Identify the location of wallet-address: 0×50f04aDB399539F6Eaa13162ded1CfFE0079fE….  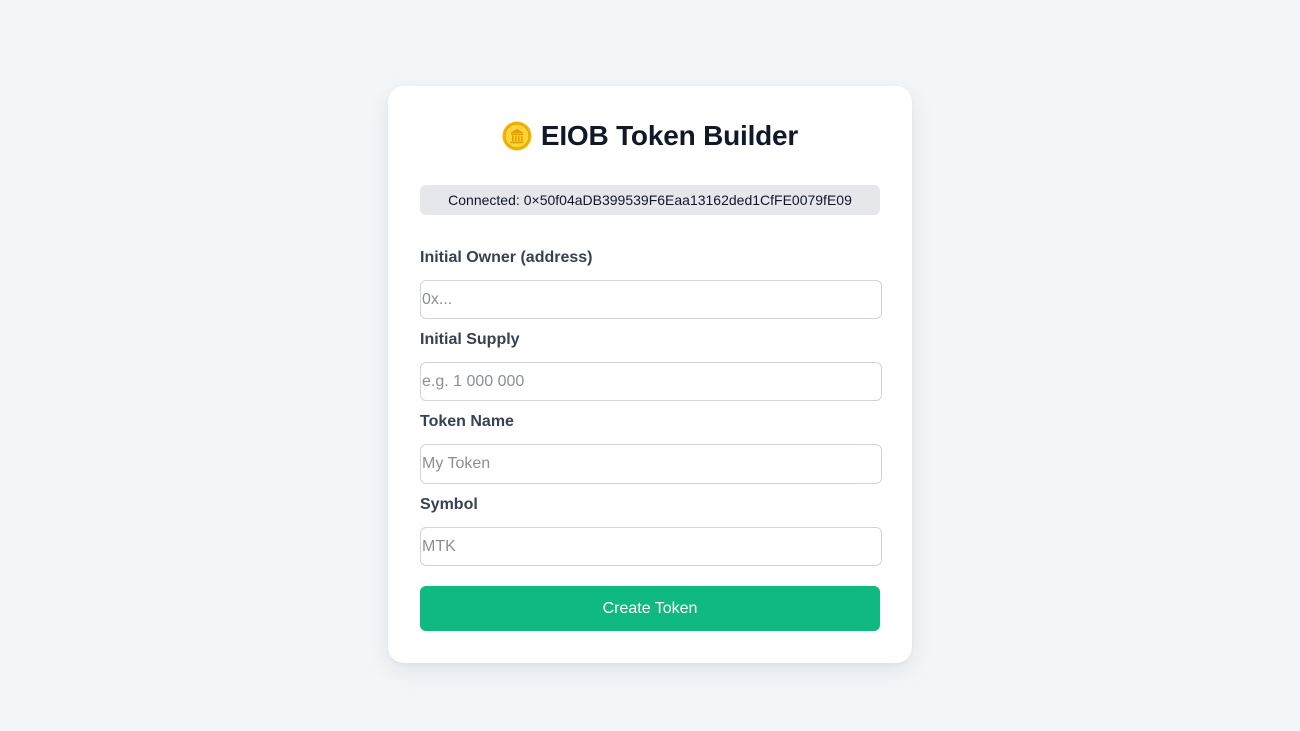
(687, 200).